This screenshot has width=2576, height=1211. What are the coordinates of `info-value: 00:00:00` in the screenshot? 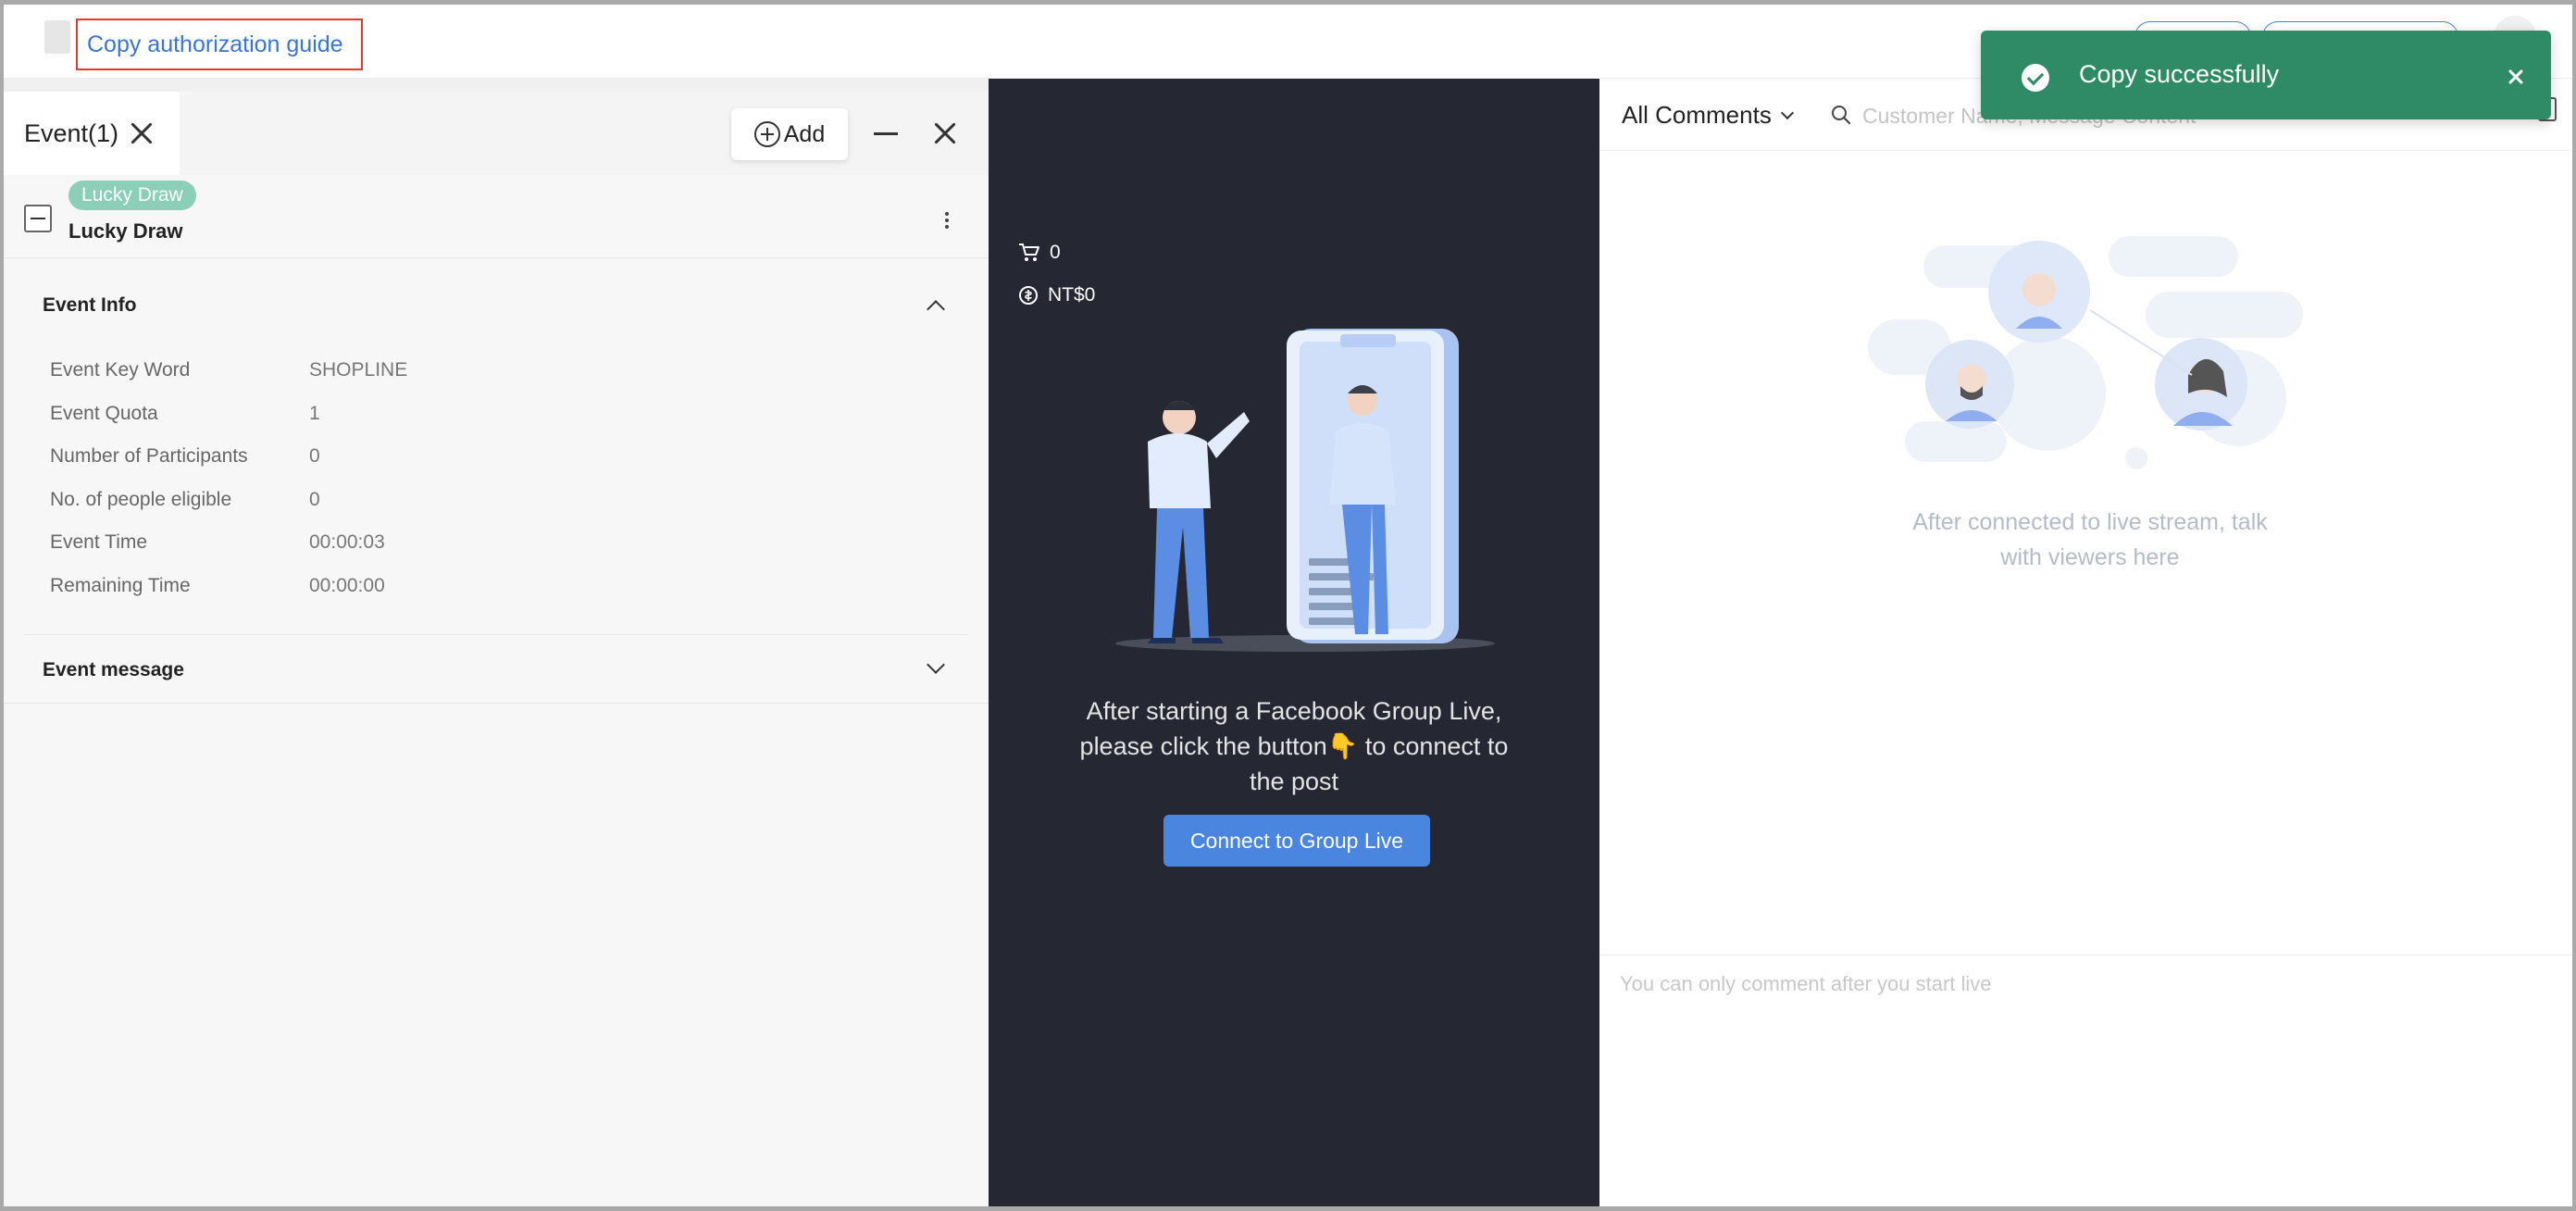 It's located at (347, 585).